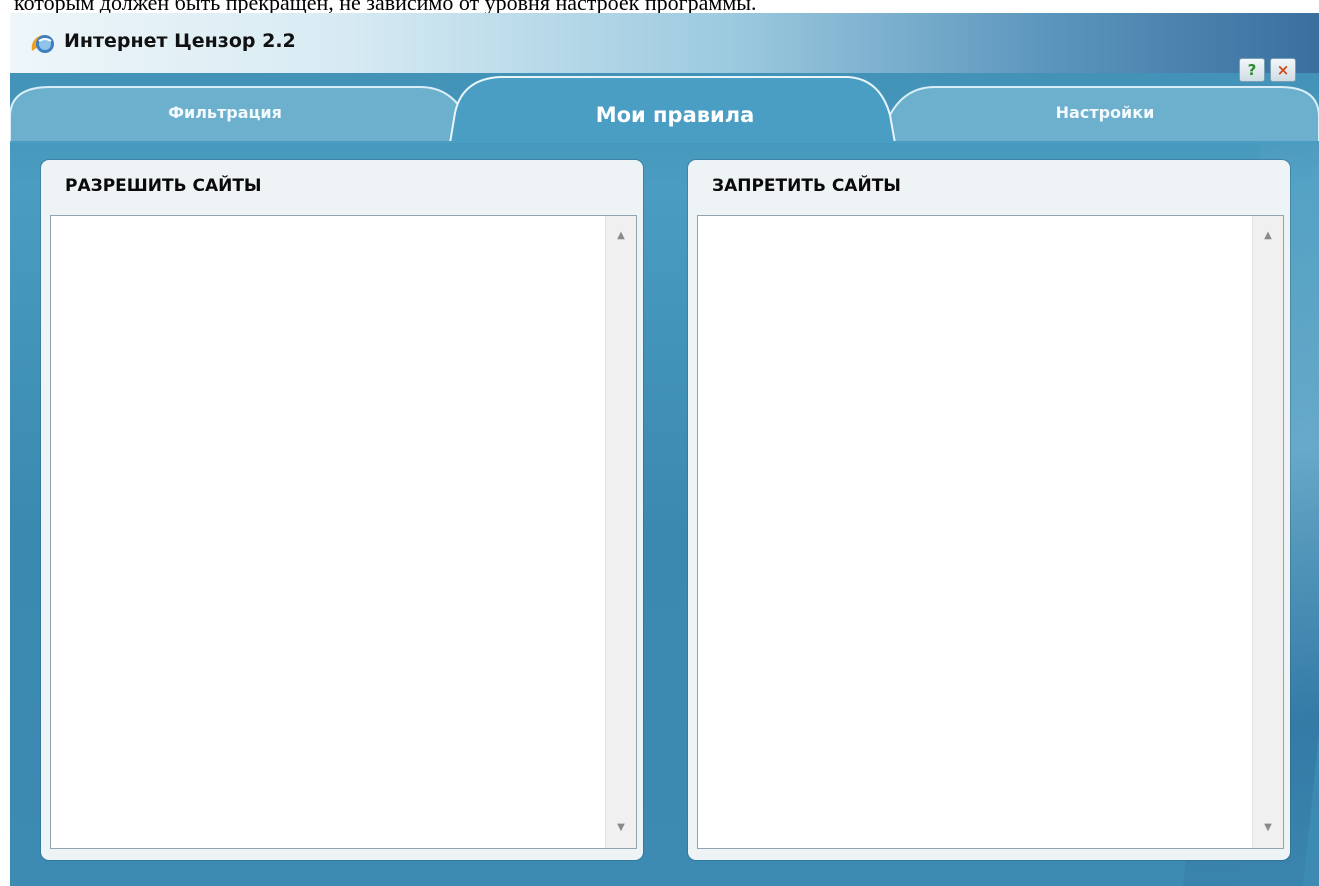  What do you see at coordinates (42, 44) in the screenshot?
I see `app-logo-icon` at bounding box center [42, 44].